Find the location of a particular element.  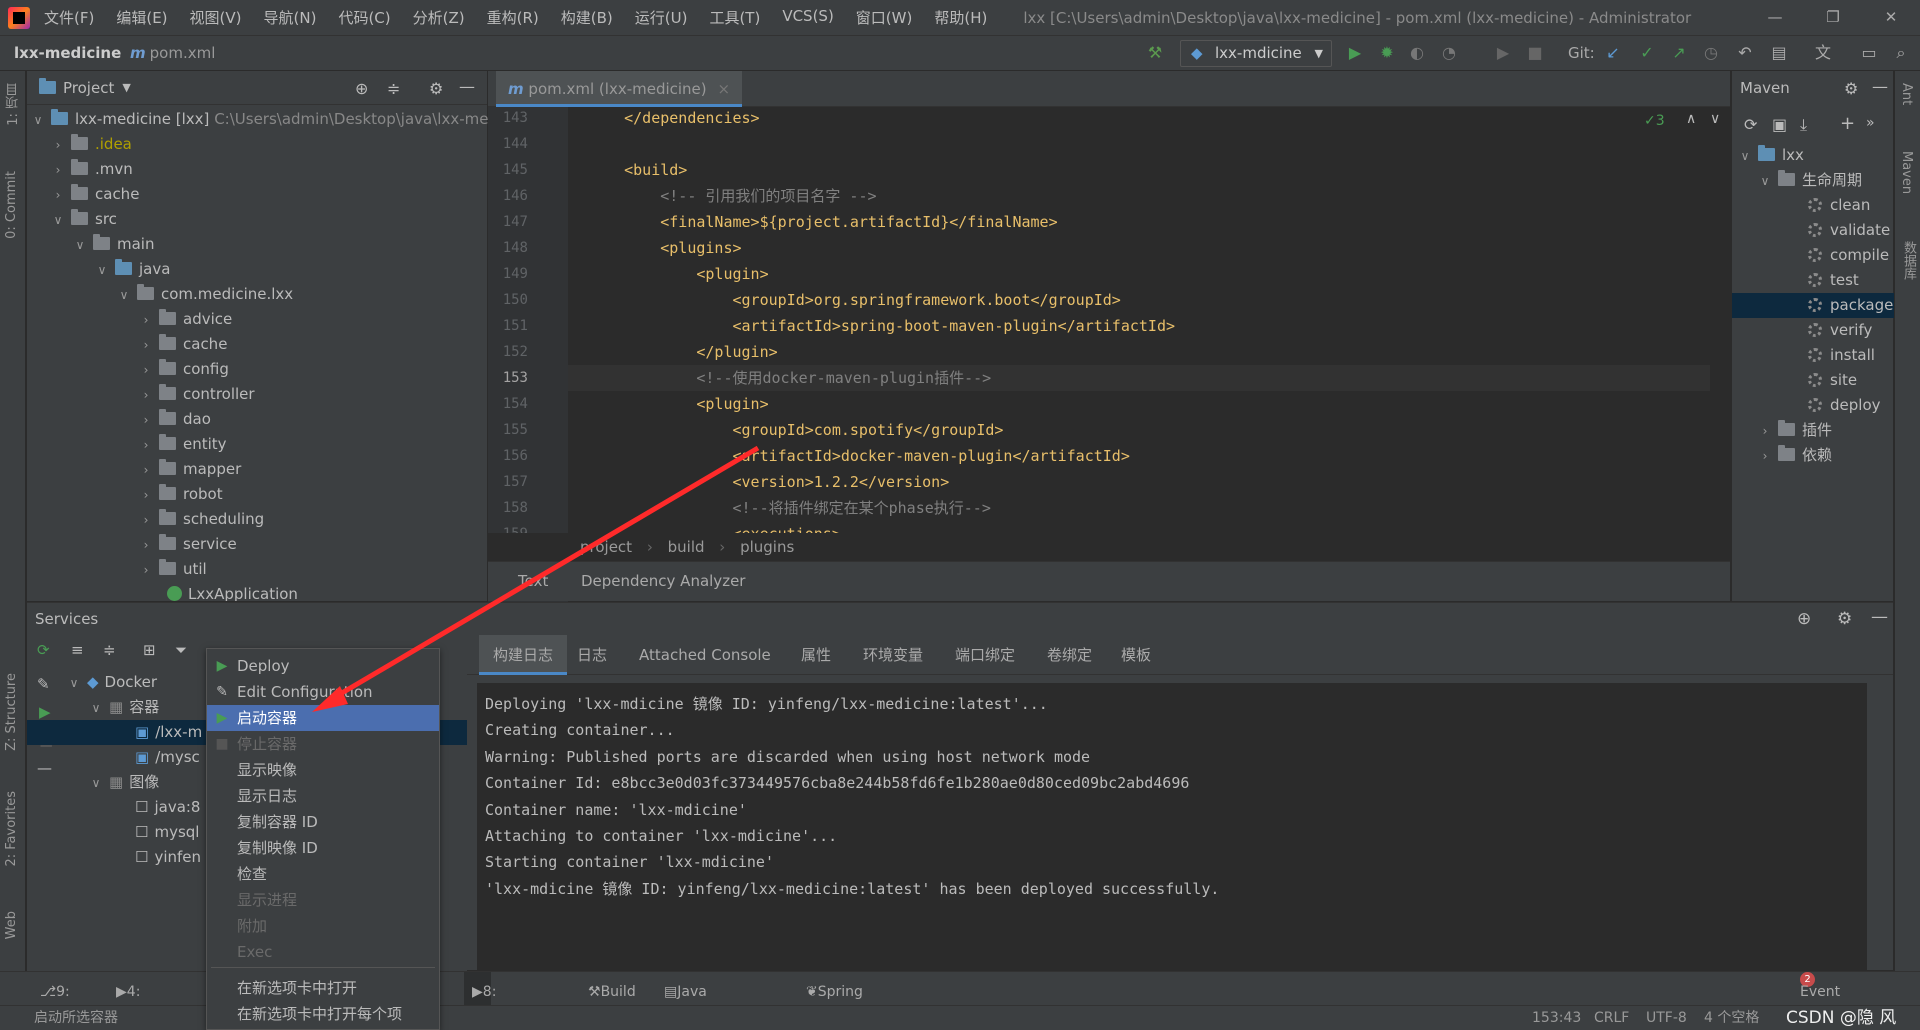

maven-goal-test: test is located at coordinates (1833, 280).